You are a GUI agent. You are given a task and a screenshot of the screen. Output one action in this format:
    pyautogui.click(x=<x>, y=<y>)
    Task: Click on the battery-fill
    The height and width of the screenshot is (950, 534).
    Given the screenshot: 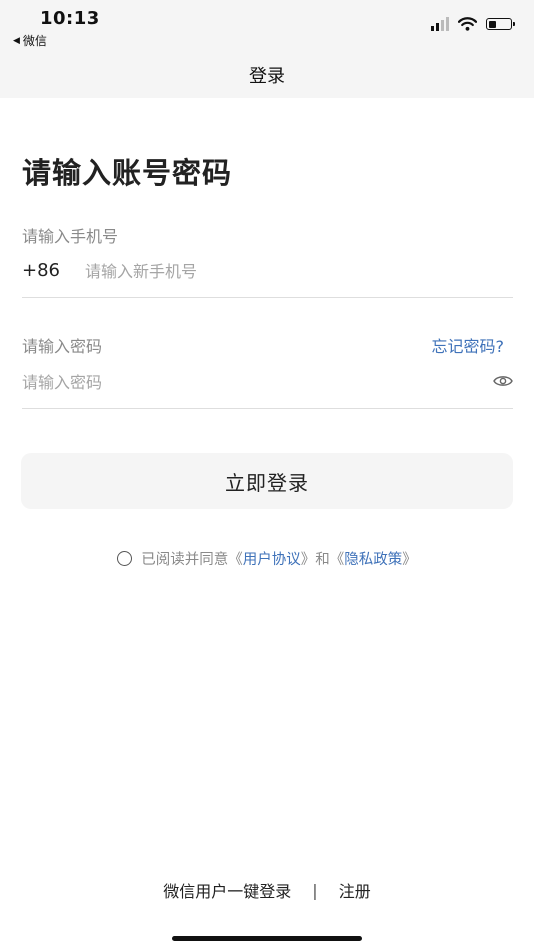 What is the action you would take?
    pyautogui.click(x=492, y=24)
    